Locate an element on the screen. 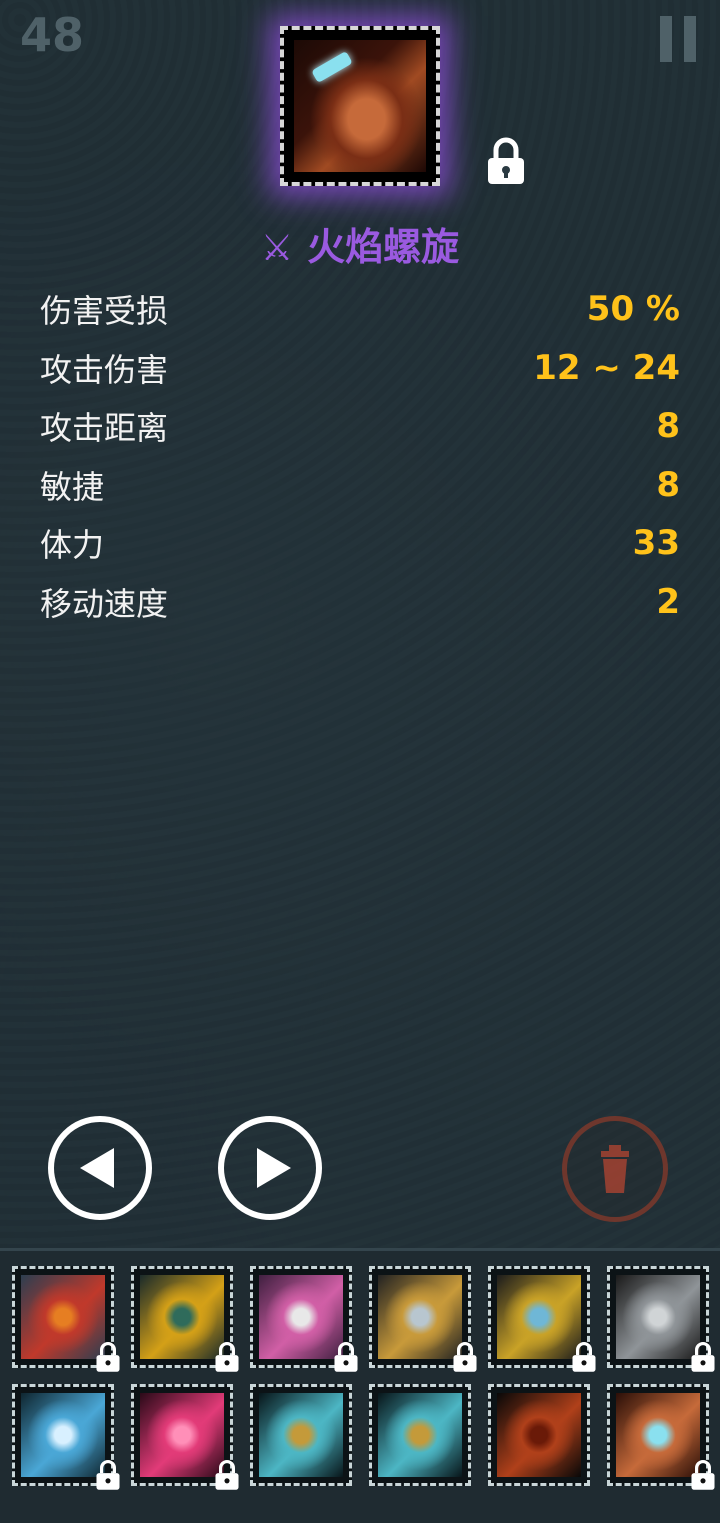  heart-pendant-icon is located at coordinates (182, 1435).